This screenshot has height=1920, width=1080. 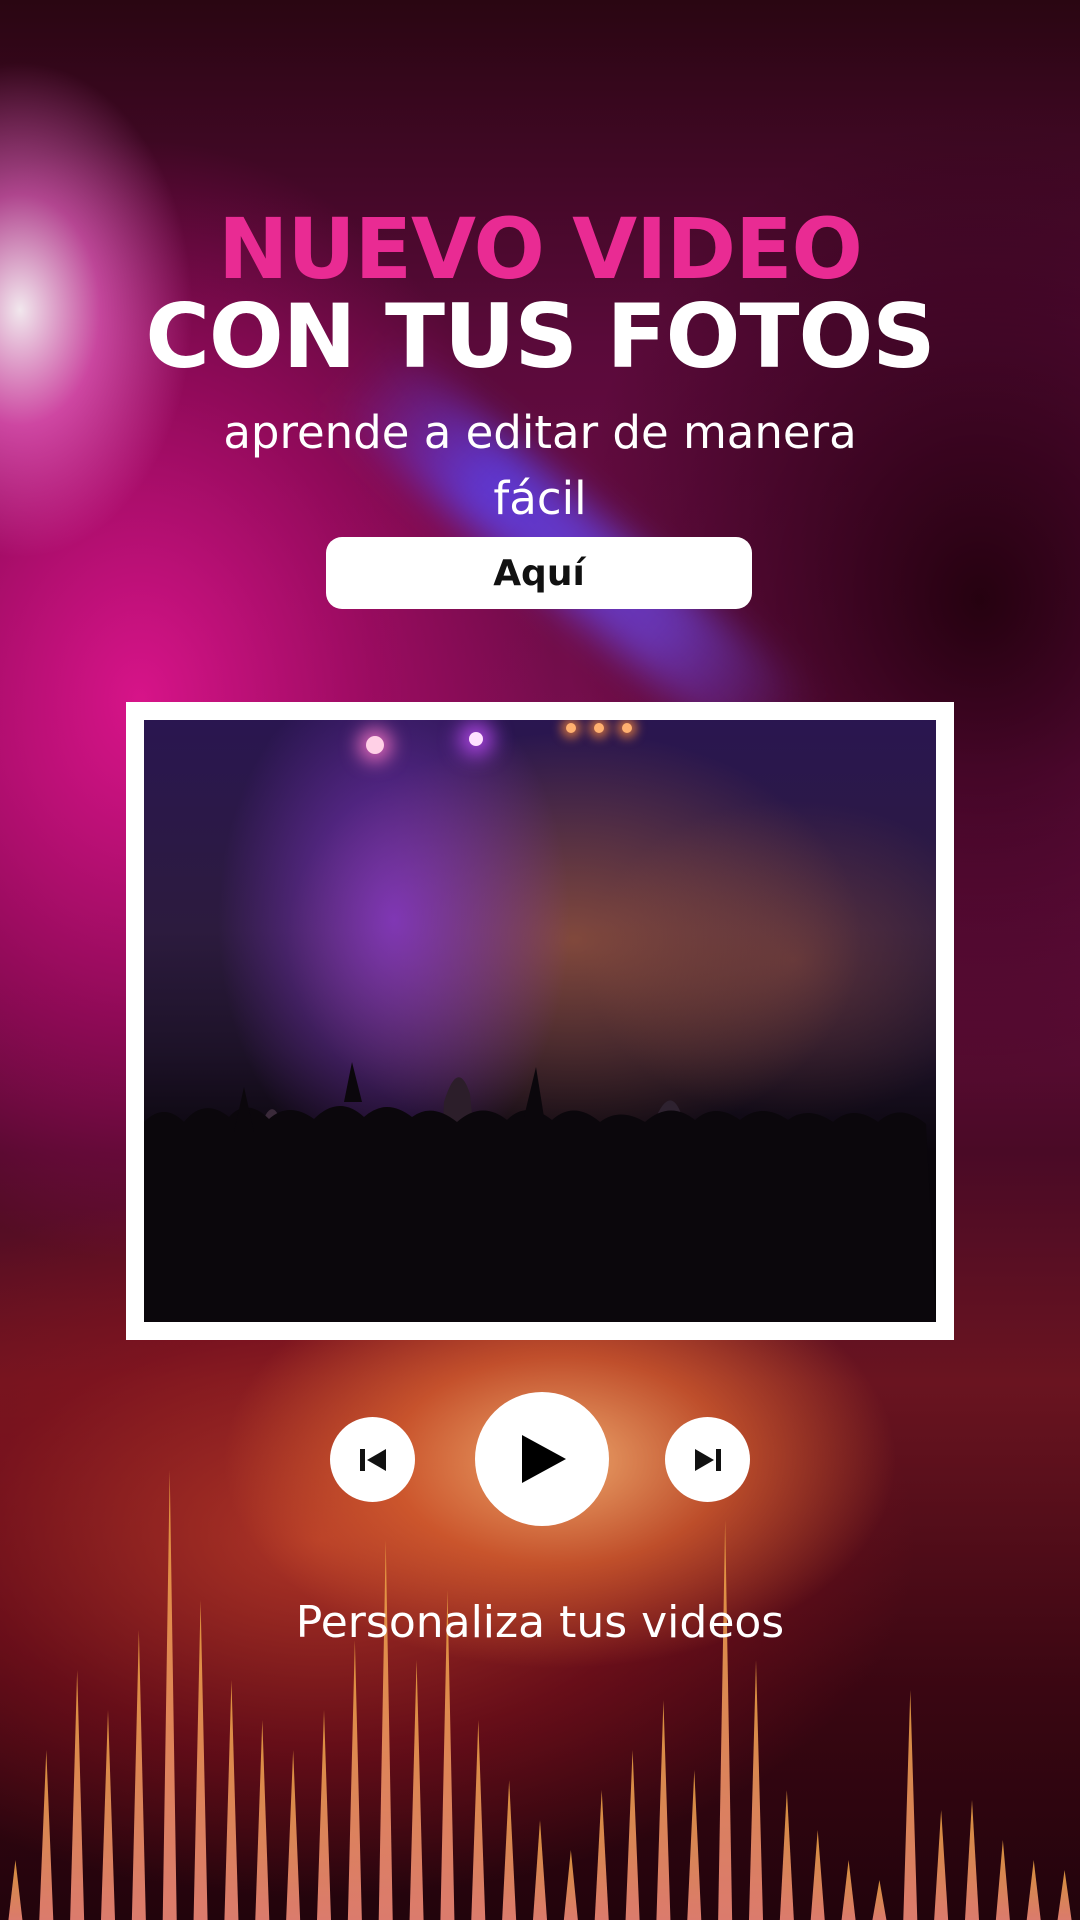 I want to click on play-button, so click(x=542, y=1459).